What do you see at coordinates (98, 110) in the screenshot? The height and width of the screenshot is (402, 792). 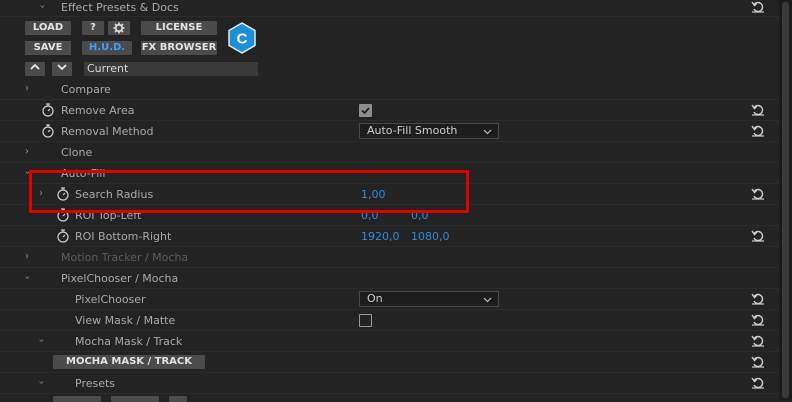 I see `remove-area-label: Remove Area` at bounding box center [98, 110].